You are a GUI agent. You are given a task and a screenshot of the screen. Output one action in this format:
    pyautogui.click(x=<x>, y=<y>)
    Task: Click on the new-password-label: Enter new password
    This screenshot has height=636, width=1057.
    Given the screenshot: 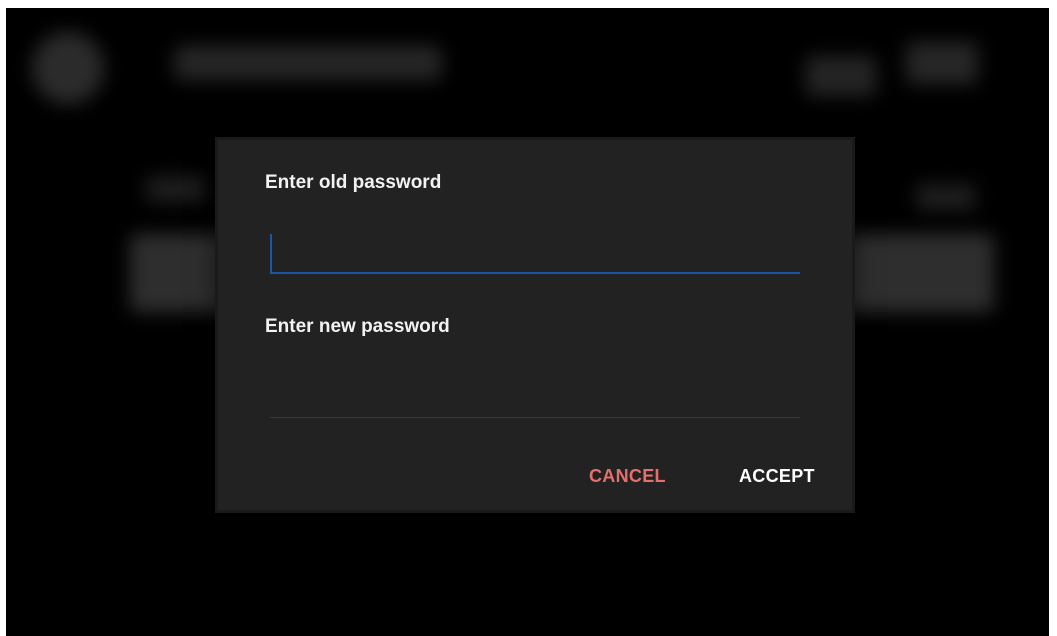 What is the action you would take?
    pyautogui.click(x=357, y=326)
    